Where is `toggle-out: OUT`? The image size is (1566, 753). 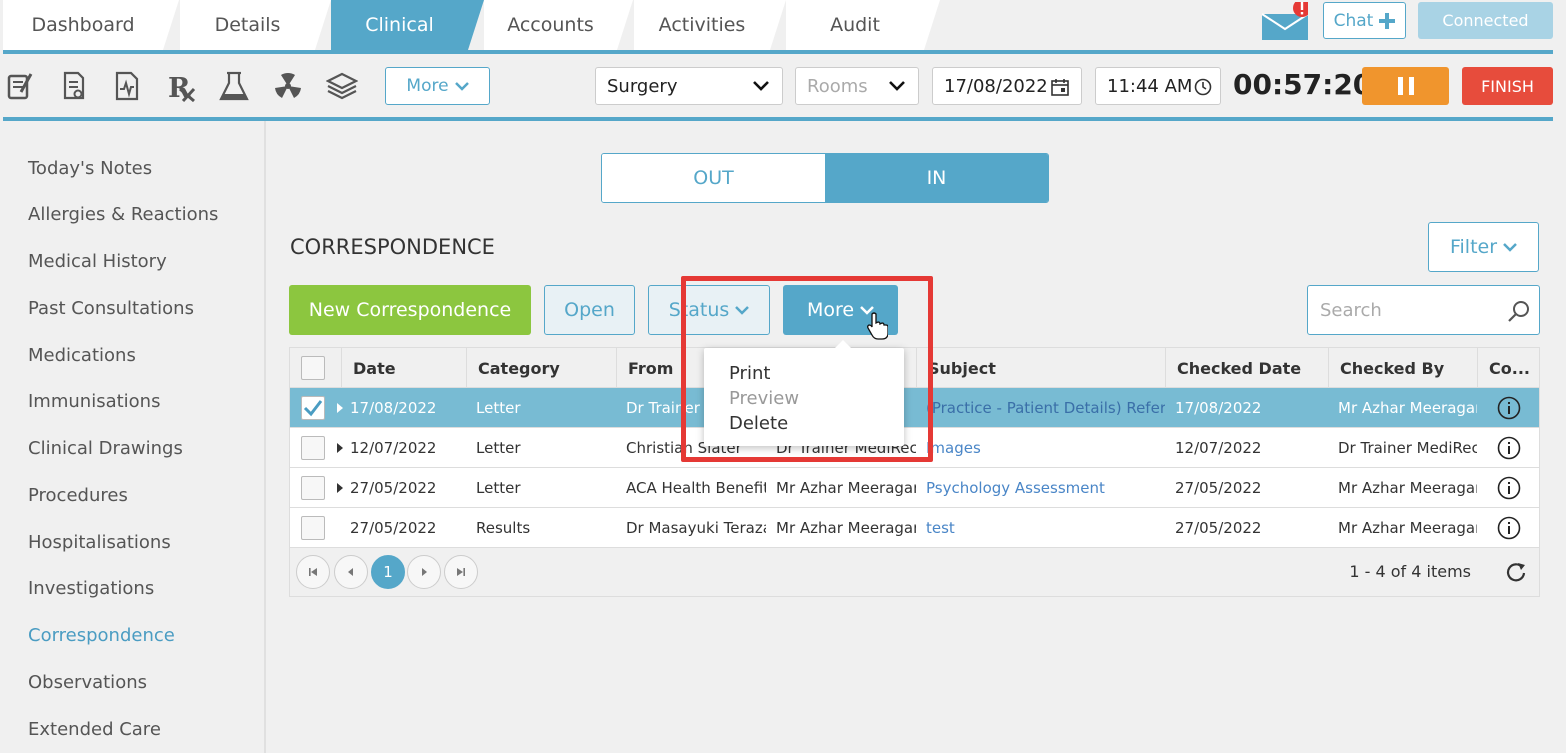
toggle-out: OUT is located at coordinates (713, 178).